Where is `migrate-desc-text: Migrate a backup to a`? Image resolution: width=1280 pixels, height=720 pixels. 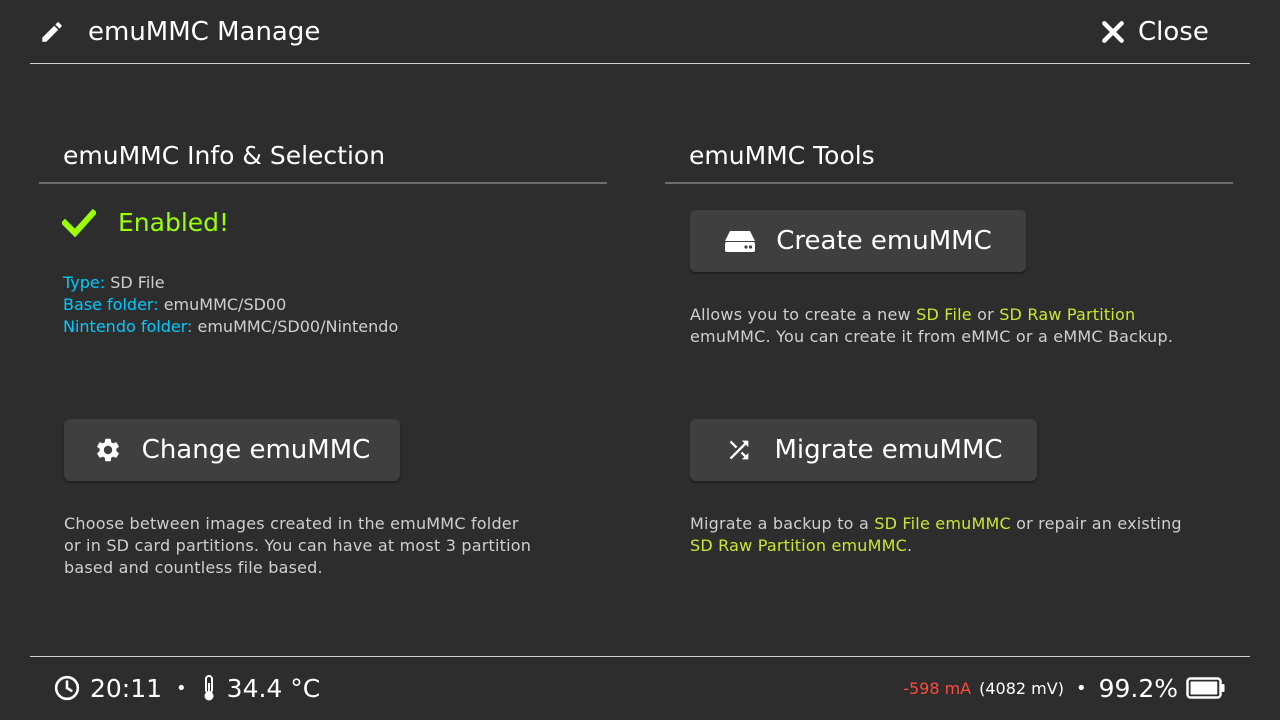 migrate-desc-text: Migrate a backup to a is located at coordinates (782, 523).